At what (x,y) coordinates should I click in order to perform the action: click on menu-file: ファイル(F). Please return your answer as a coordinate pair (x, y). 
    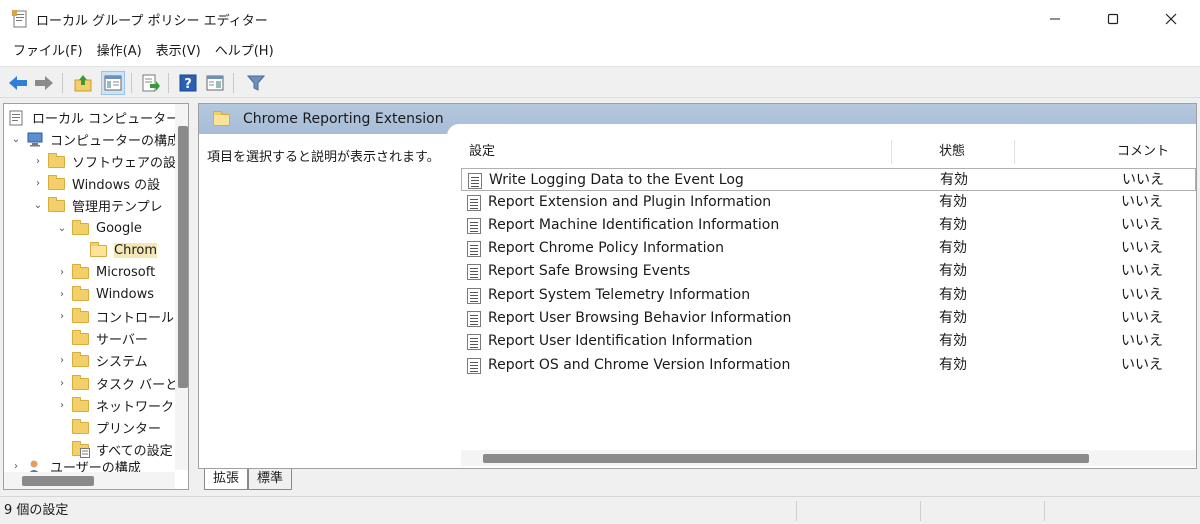
    Looking at the image, I should click on (48, 52).